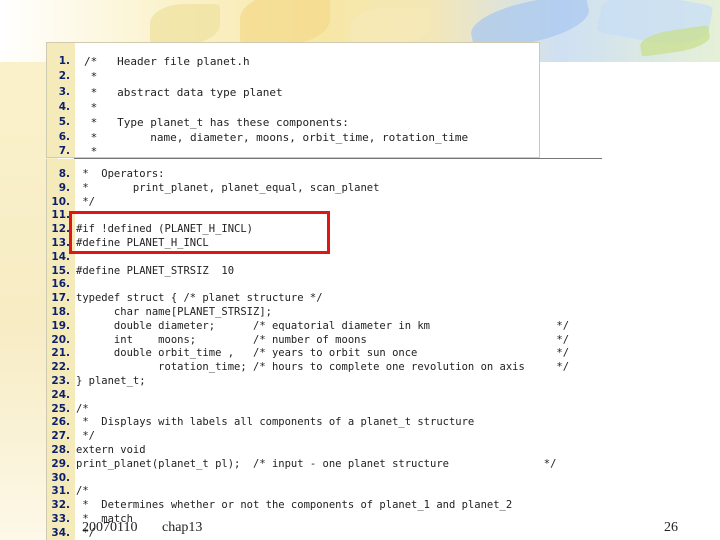 The width and height of the screenshot is (720, 540). I want to click on line-number: 11., so click(60, 215).